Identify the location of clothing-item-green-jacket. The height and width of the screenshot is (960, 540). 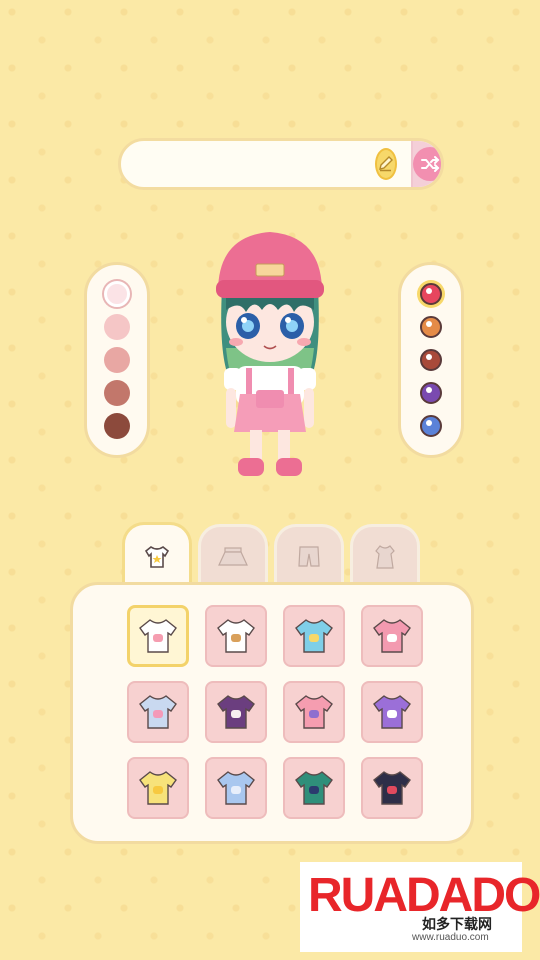
(314, 788).